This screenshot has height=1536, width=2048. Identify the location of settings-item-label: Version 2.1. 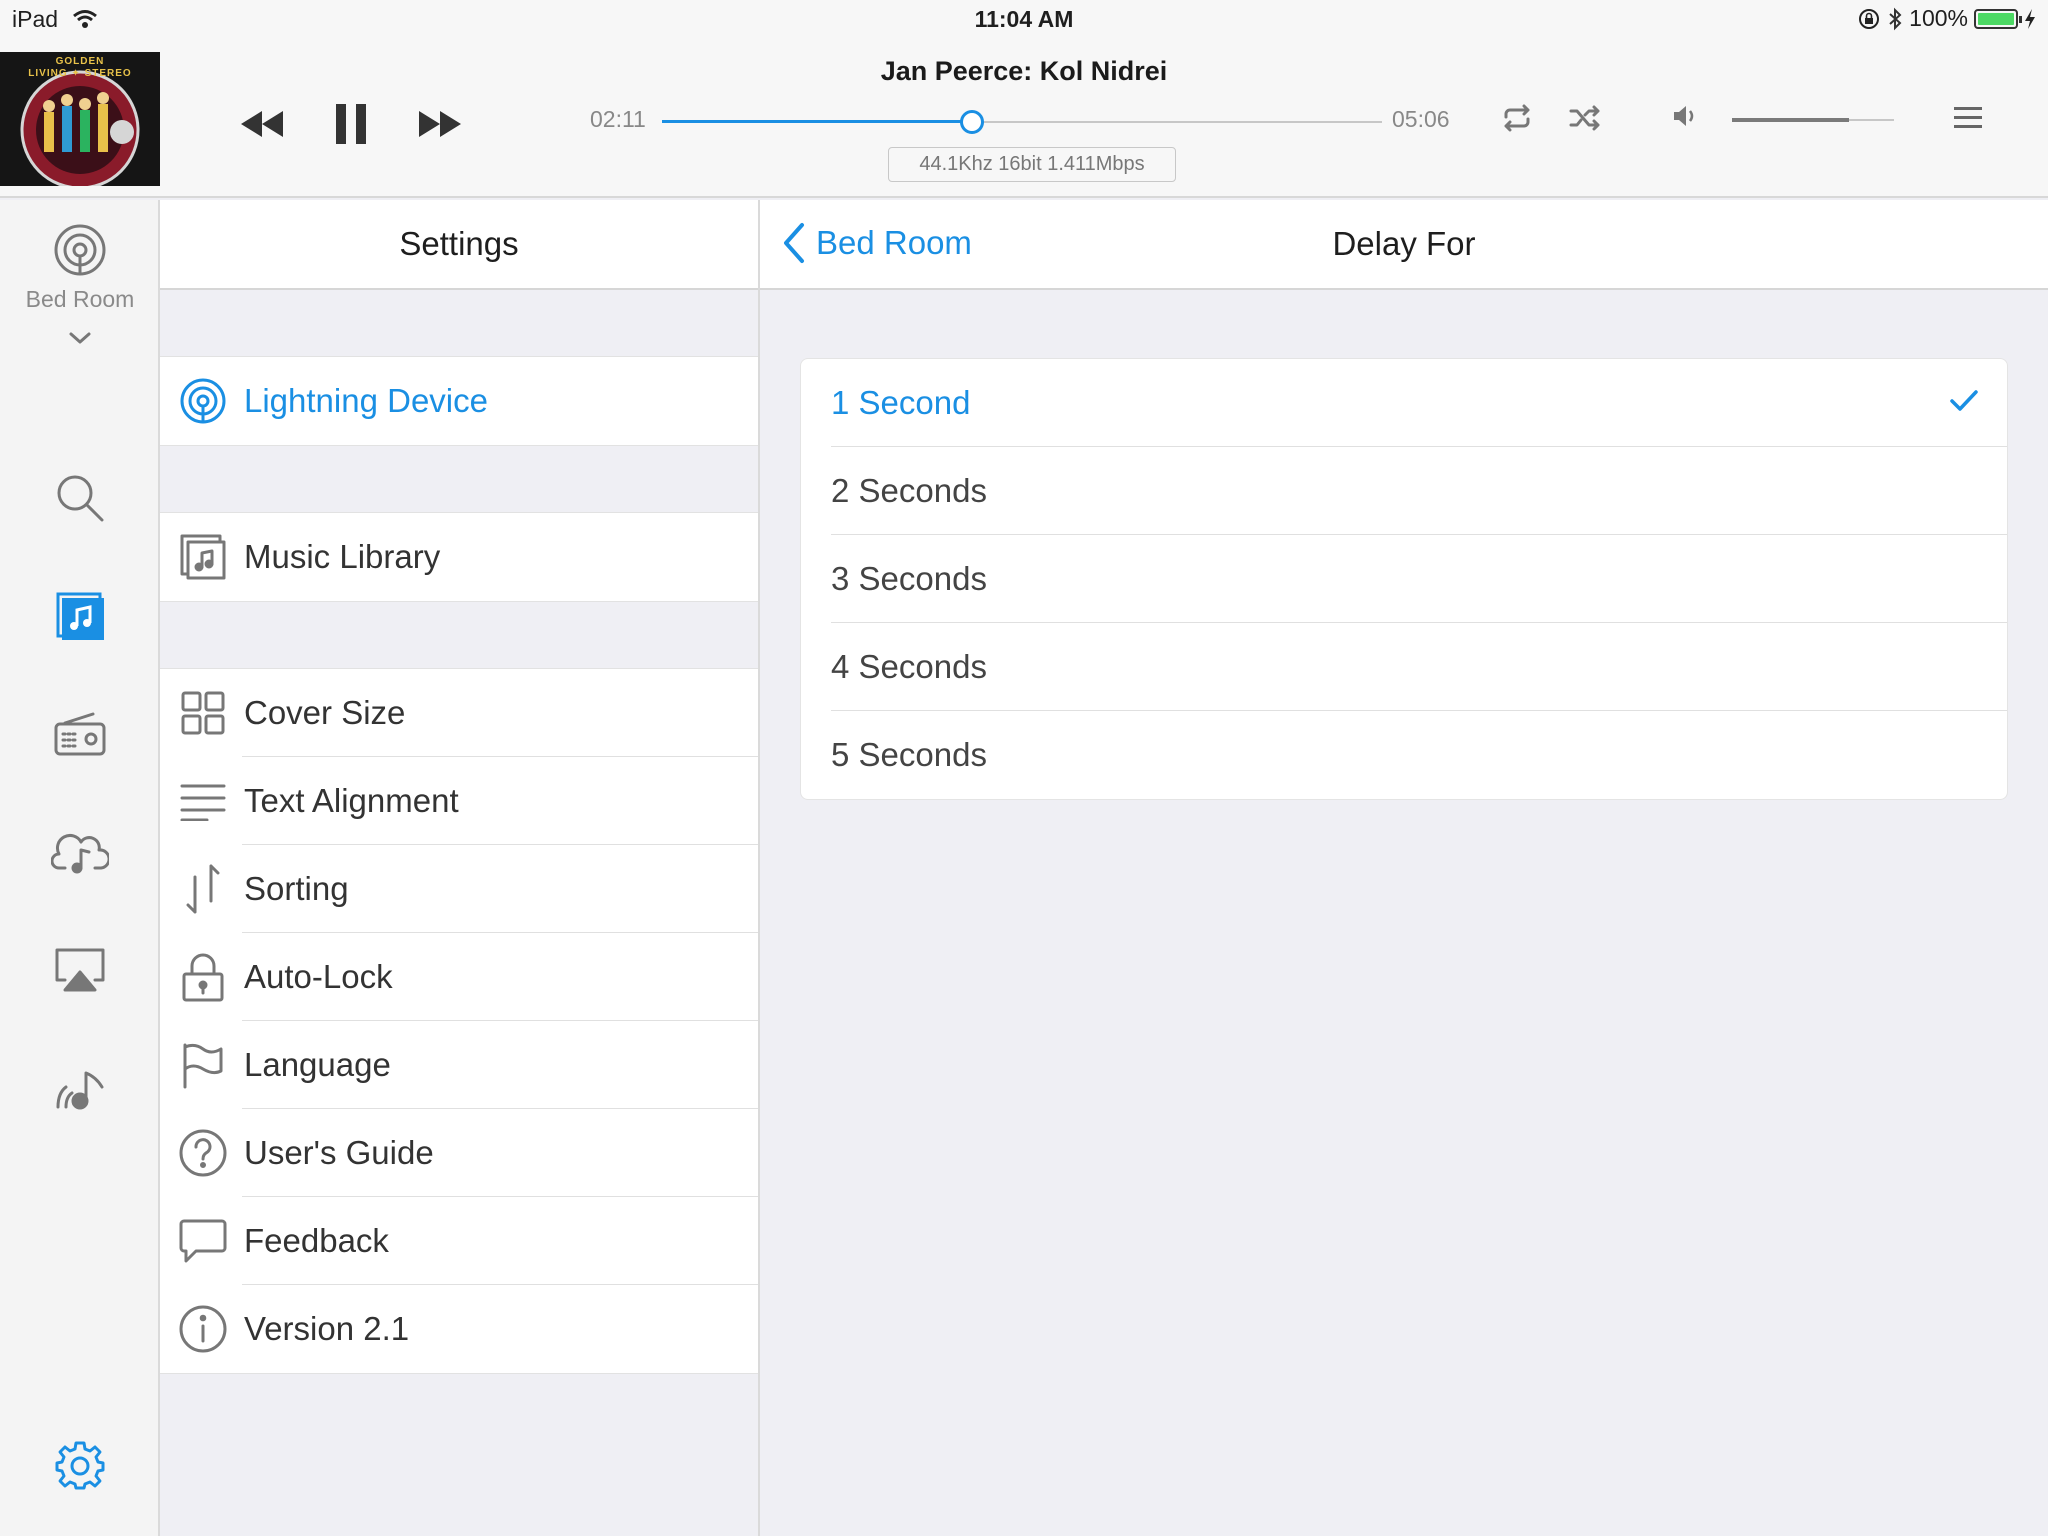
(327, 1328).